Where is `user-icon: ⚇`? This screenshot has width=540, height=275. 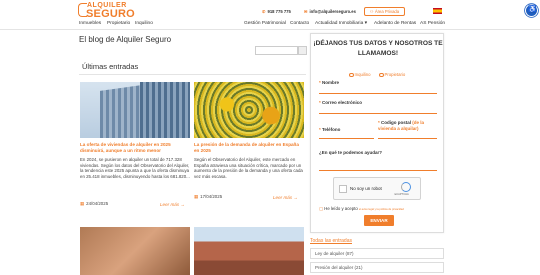
user-icon: ⚇ is located at coordinates (371, 11).